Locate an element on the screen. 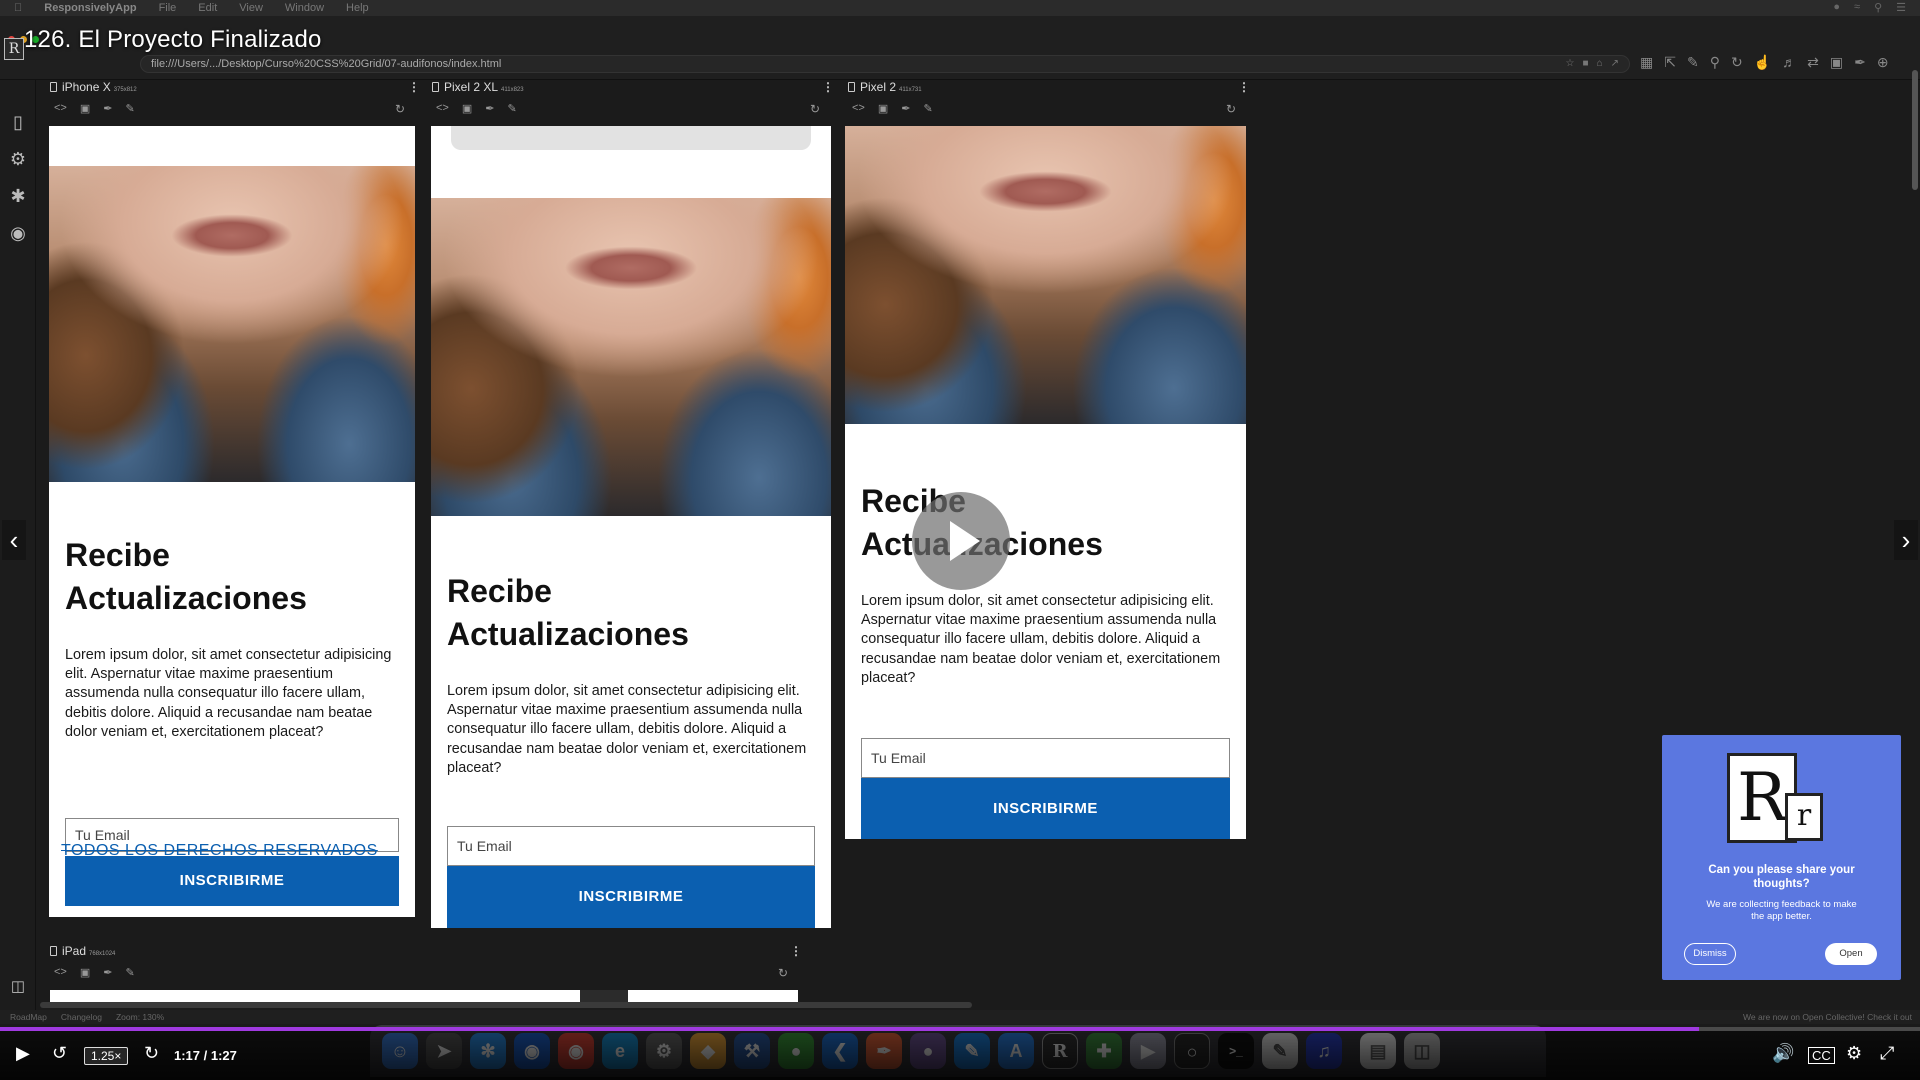 The width and height of the screenshot is (1920, 1080). zoom-in-icon: ⊕ is located at coordinates (1883, 62).